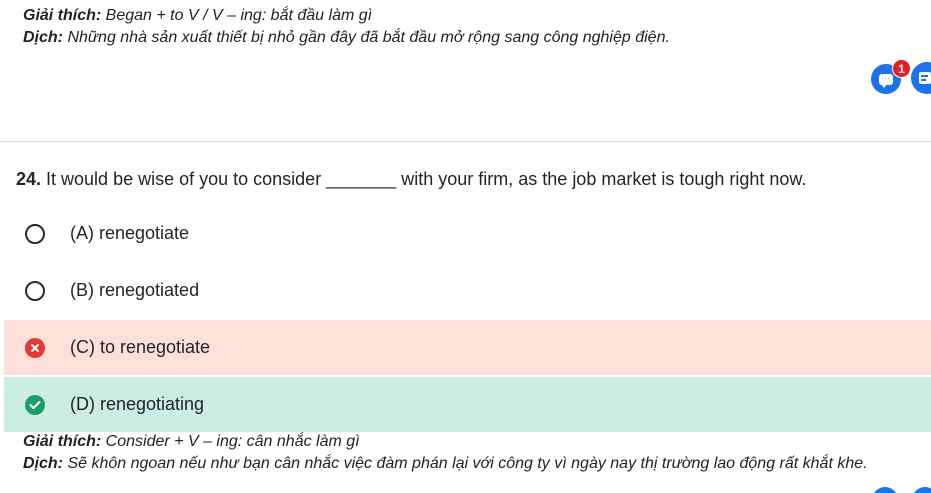 The image size is (931, 493). What do you see at coordinates (925, 78) in the screenshot?
I see `form-icon` at bounding box center [925, 78].